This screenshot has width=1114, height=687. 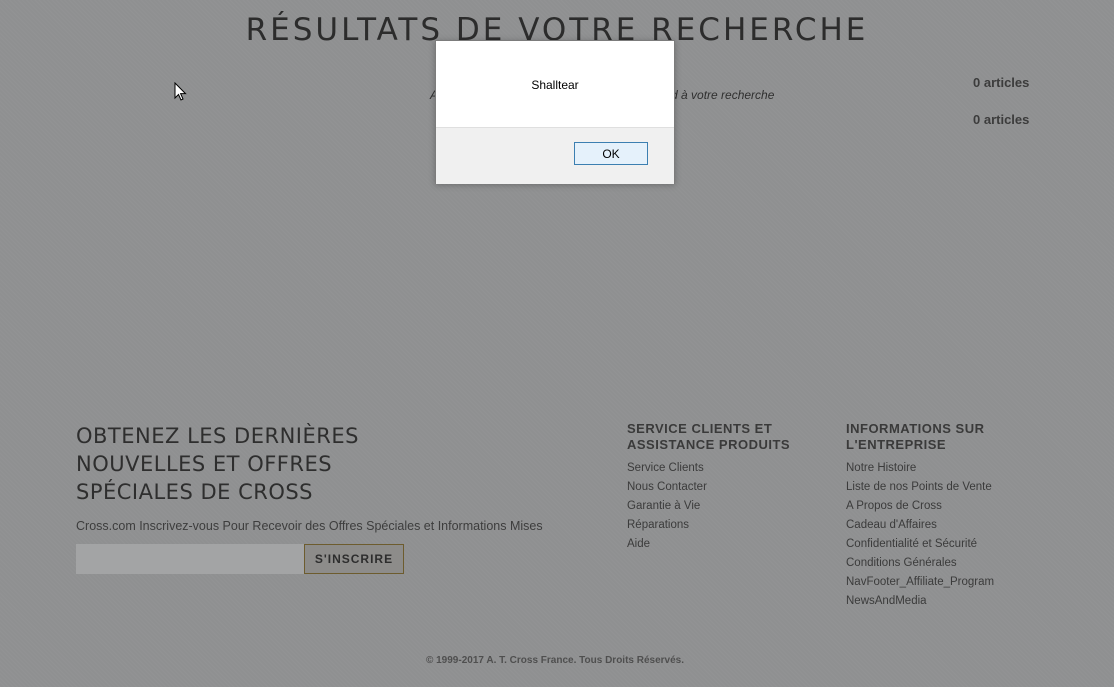 I want to click on footer-link-item: Réparations, so click(x=667, y=525).